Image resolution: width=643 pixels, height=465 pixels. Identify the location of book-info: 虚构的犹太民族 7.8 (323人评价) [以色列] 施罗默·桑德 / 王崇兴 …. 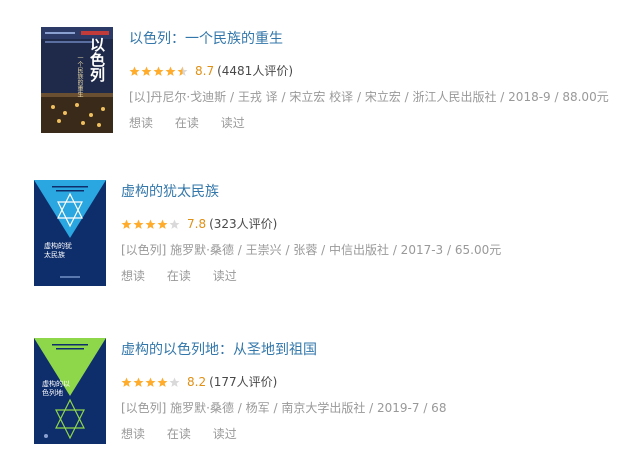
(311, 233).